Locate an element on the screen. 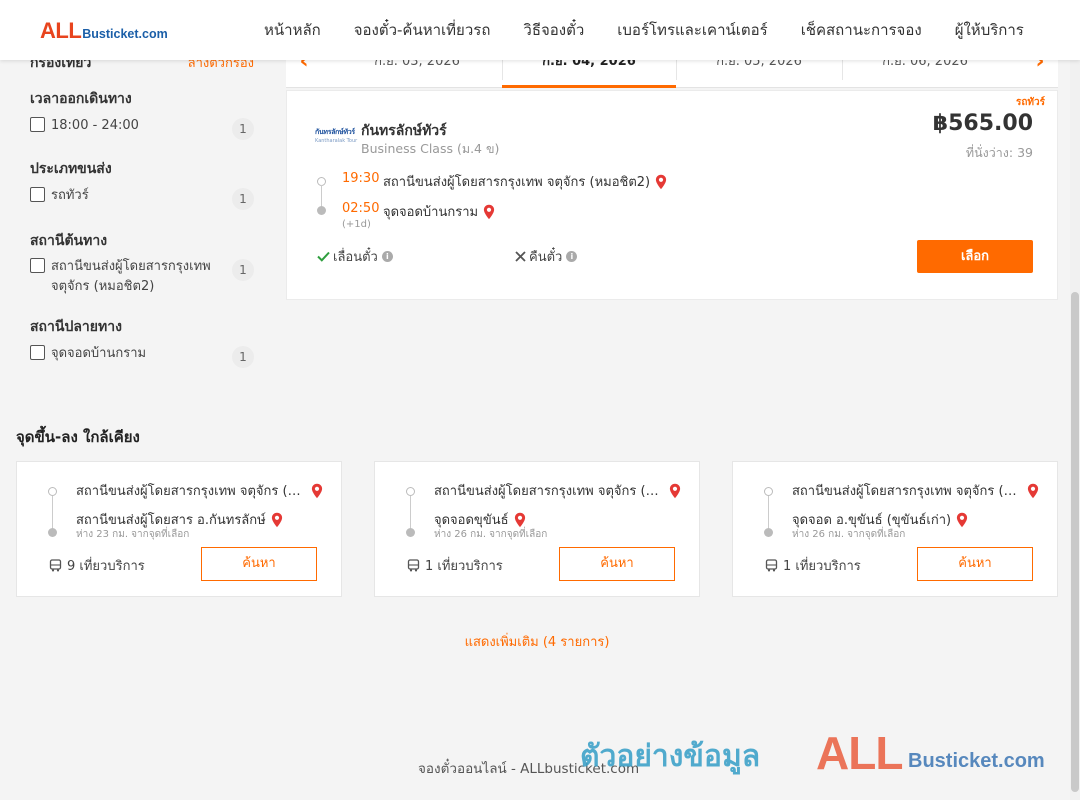  transport-type-tag: รถทัวร์ is located at coordinates (1030, 102).